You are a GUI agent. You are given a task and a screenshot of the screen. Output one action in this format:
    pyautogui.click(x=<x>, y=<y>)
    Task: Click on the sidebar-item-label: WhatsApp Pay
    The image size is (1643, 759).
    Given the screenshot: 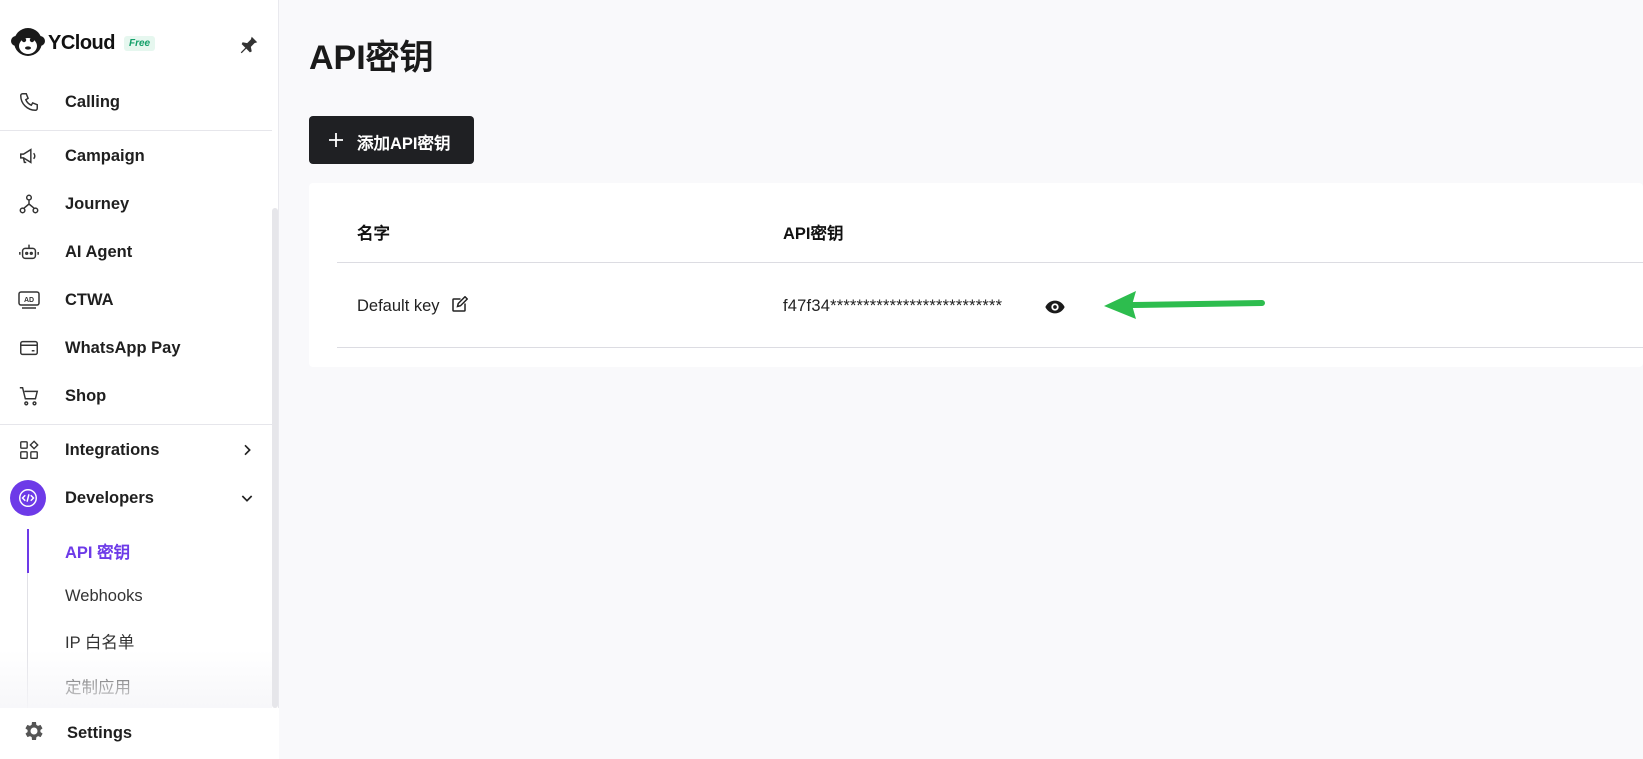 What is the action you would take?
    pyautogui.click(x=123, y=347)
    